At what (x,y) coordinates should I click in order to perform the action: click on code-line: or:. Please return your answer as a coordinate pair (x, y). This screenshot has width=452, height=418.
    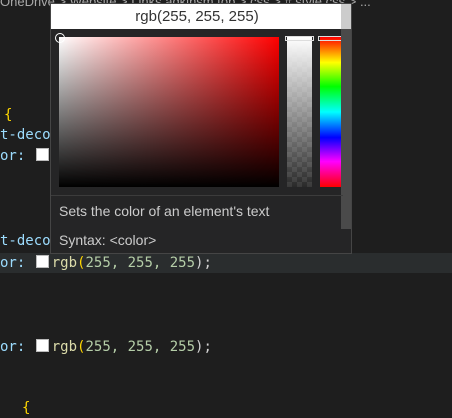
    Looking at the image, I should click on (26, 156).